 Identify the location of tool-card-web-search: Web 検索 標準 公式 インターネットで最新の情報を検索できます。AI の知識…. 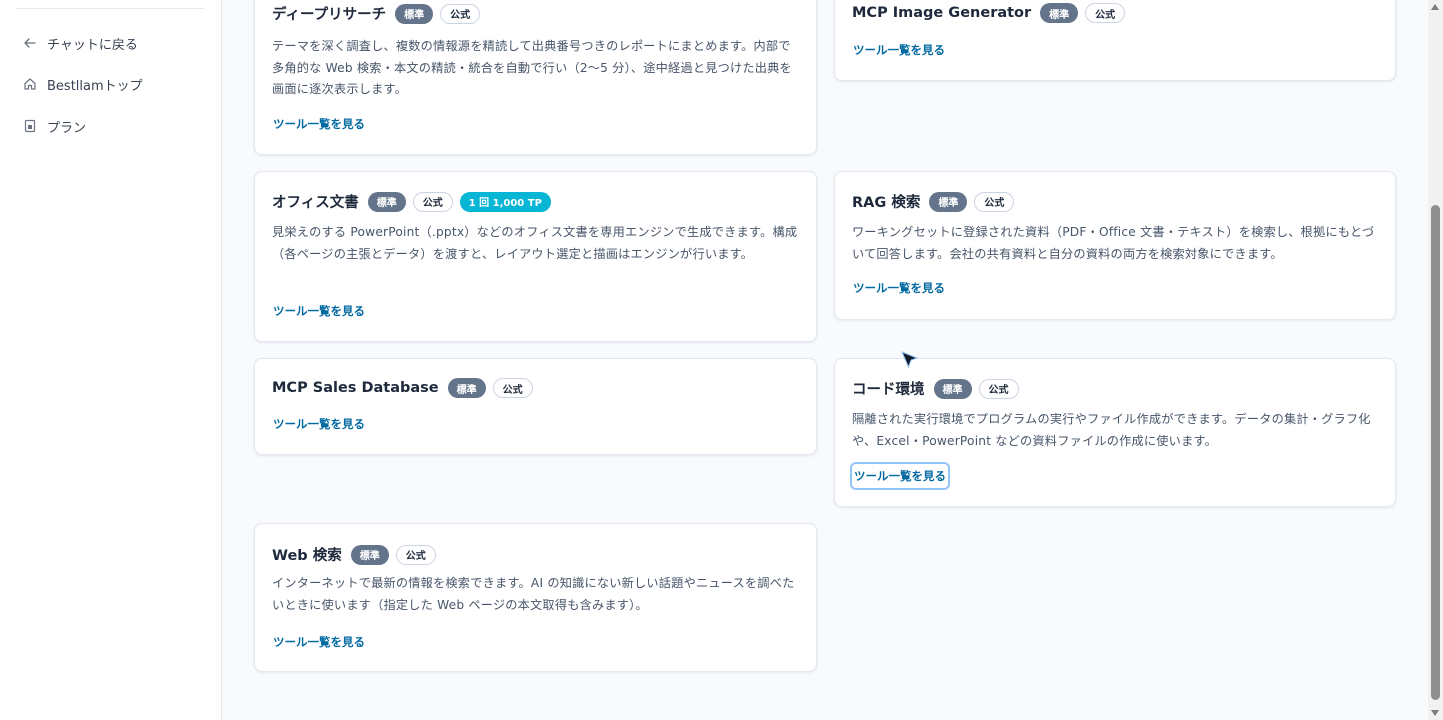
(535, 597).